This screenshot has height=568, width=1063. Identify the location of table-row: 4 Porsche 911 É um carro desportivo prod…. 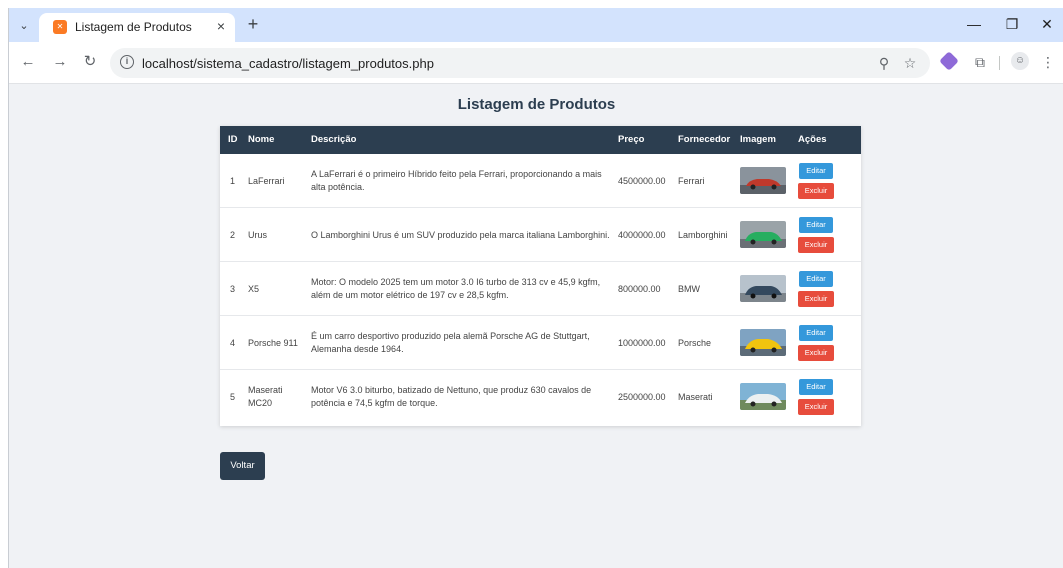
(540, 343).